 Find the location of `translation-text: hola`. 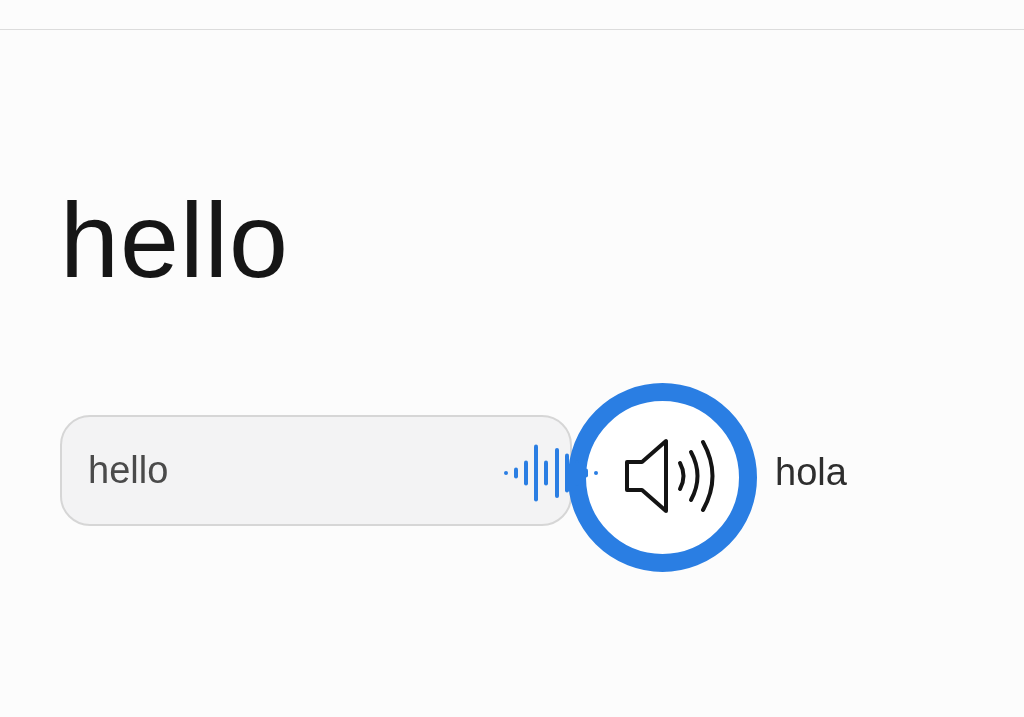

translation-text: hola is located at coordinates (811, 472).